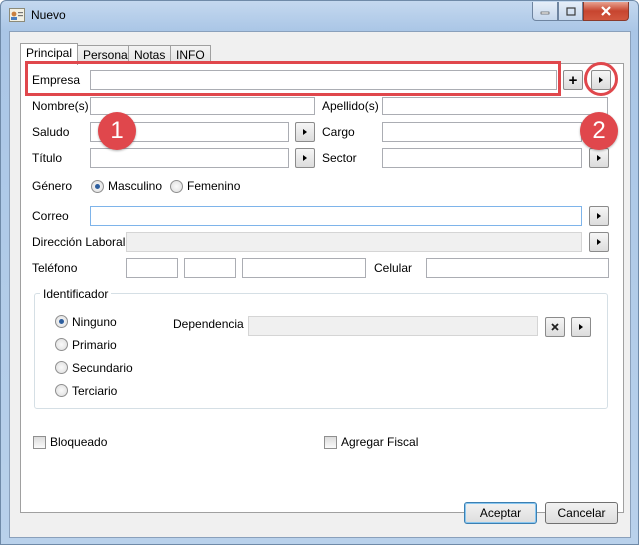 The width and height of the screenshot is (639, 545). What do you see at coordinates (61, 344) in the screenshot?
I see `primario-radio` at bounding box center [61, 344].